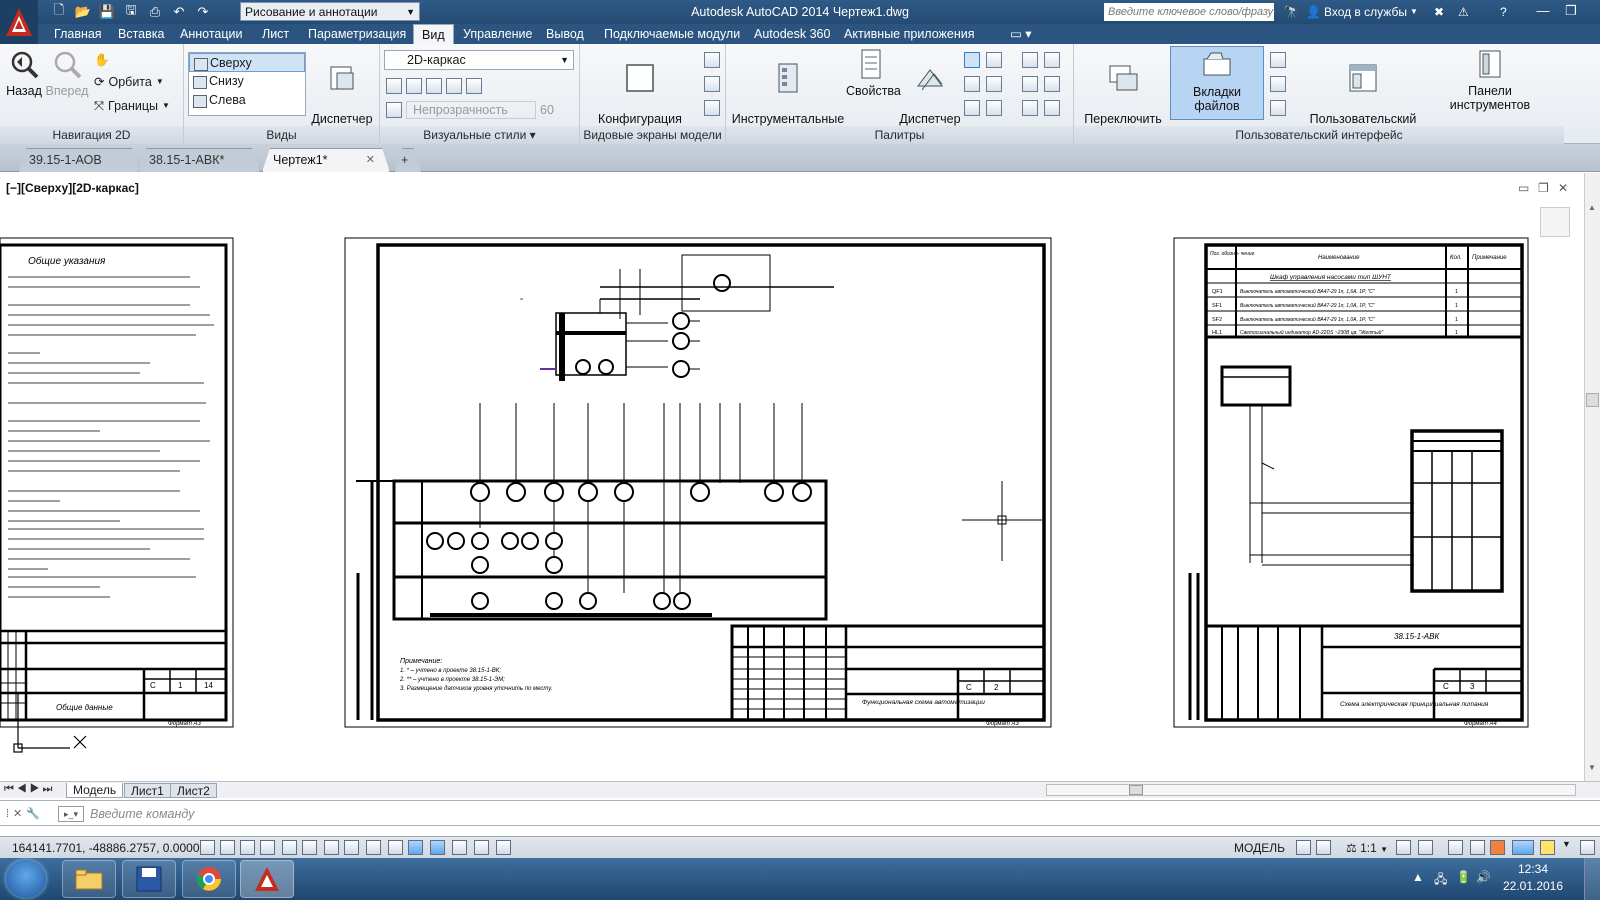 The height and width of the screenshot is (900, 1600). Describe the element at coordinates (972, 60) in the screenshot. I see `command-line-icon` at that location.